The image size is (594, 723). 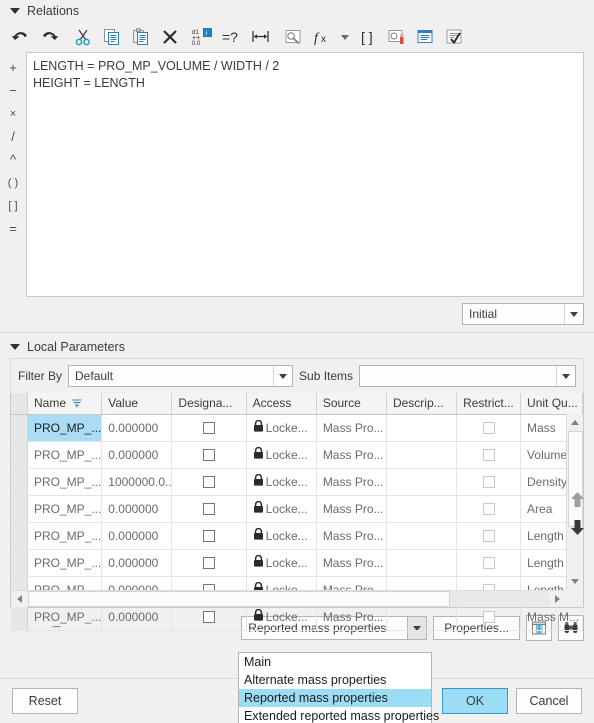 I want to click on cut-icon, so click(x=82, y=37).